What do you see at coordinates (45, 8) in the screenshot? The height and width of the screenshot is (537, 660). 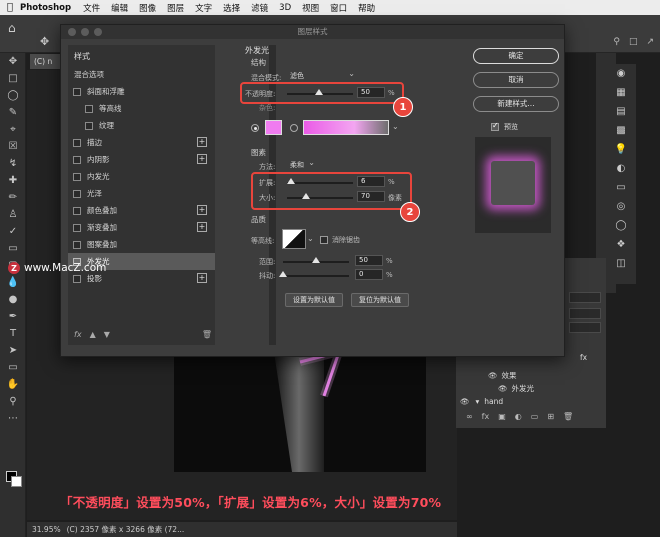 I see `menu-app-name: Photoshop` at bounding box center [45, 8].